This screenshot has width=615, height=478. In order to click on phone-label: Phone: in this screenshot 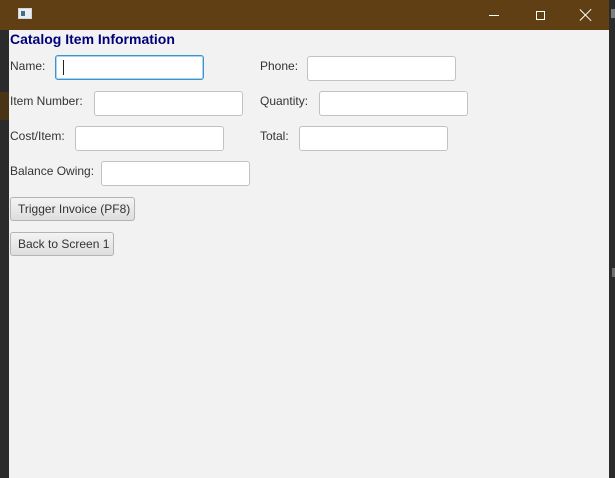, I will do `click(279, 66)`.